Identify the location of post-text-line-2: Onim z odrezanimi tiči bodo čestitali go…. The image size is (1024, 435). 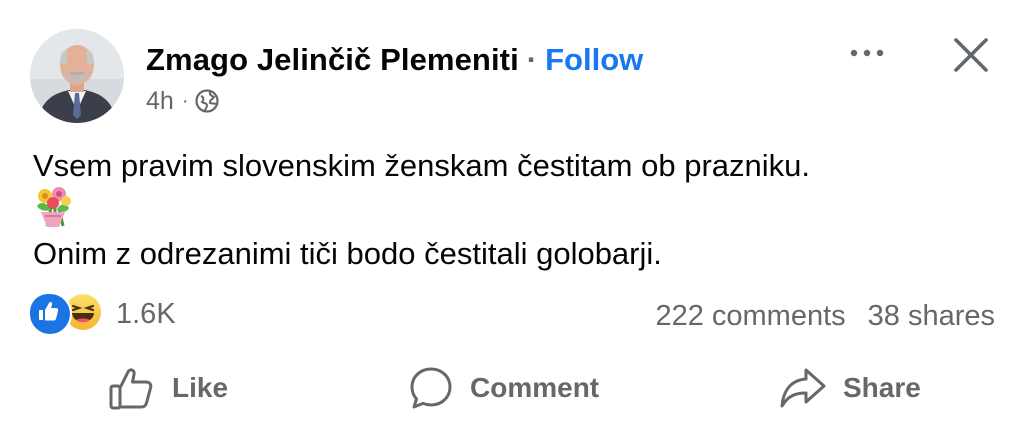
(347, 253).